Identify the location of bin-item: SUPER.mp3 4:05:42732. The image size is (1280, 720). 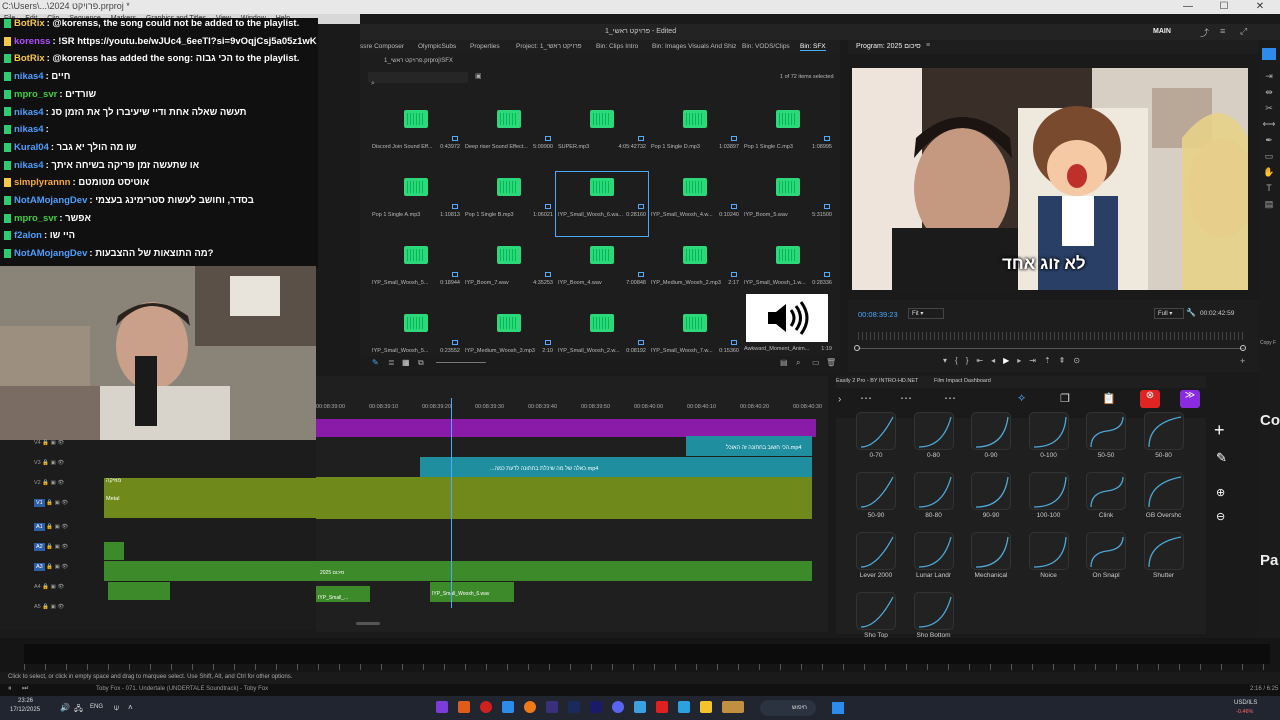
(602, 136).